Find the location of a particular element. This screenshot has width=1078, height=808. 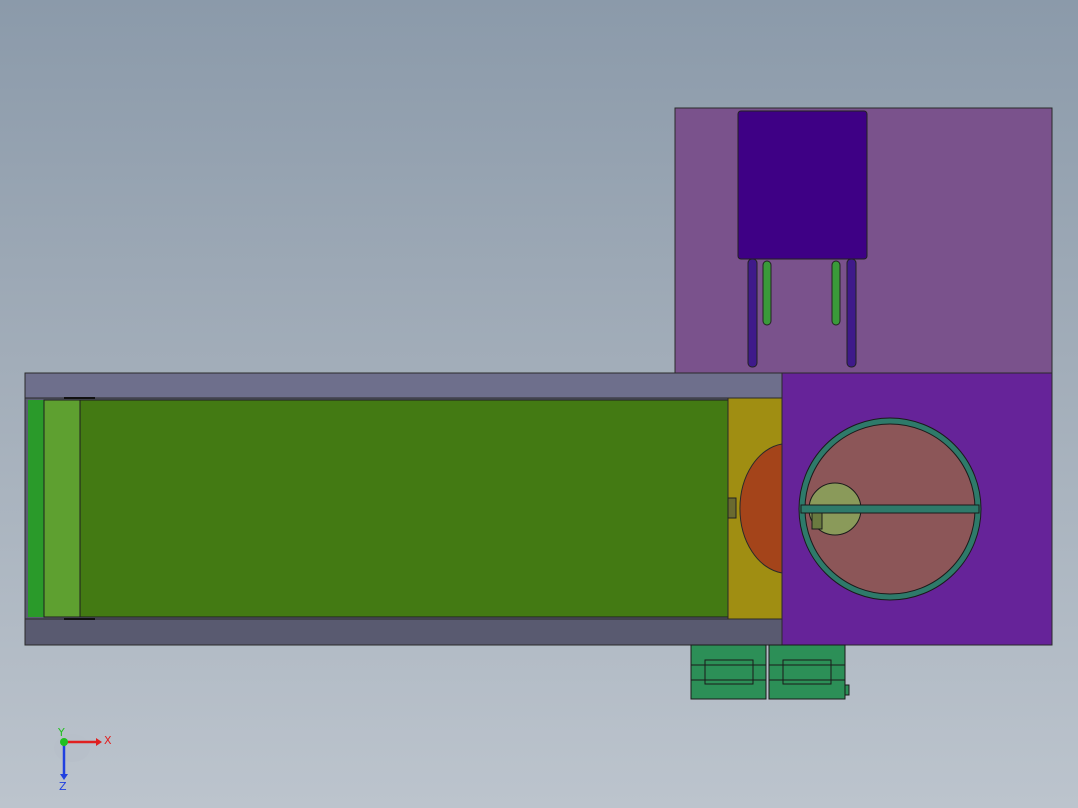

support-leg-right is located at coordinates (851, 313).